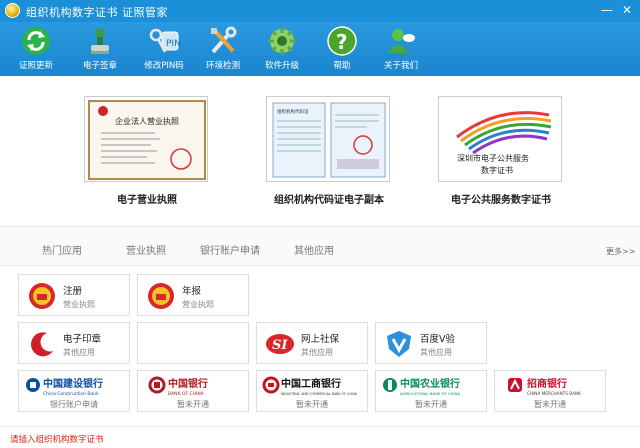 The width and height of the screenshot is (640, 448). Describe the element at coordinates (282, 41) in the screenshot. I see `upgrade-icon` at that location.